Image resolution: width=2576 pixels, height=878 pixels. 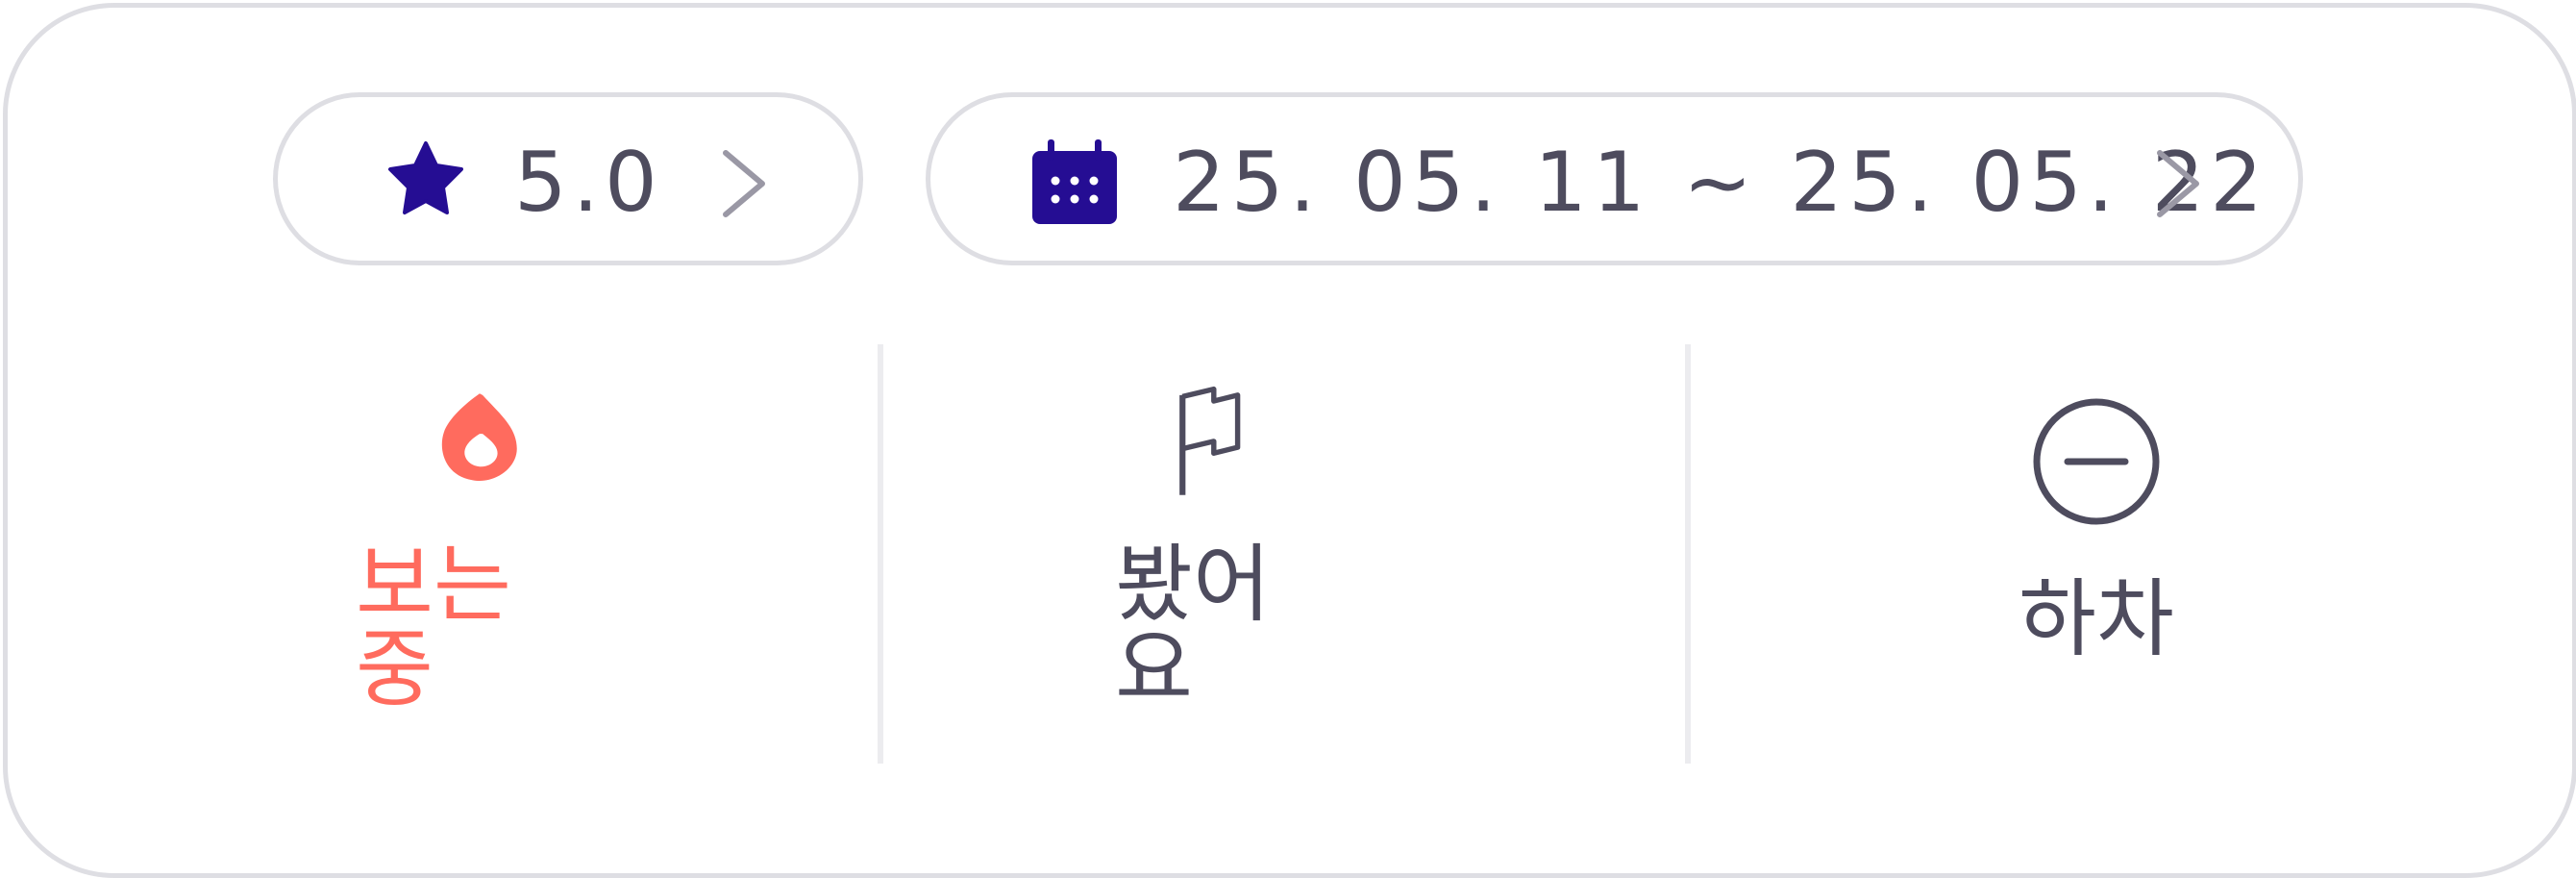 What do you see at coordinates (479, 437) in the screenshot?
I see `flame-icon` at bounding box center [479, 437].